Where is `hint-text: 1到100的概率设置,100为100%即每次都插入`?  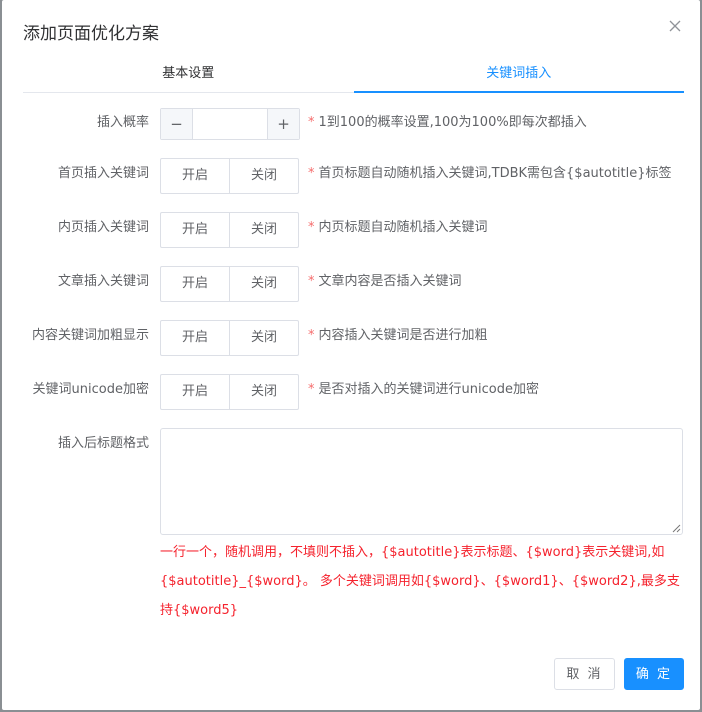
hint-text: 1到100的概率设置,100为100%即每次都插入 is located at coordinates (452, 122).